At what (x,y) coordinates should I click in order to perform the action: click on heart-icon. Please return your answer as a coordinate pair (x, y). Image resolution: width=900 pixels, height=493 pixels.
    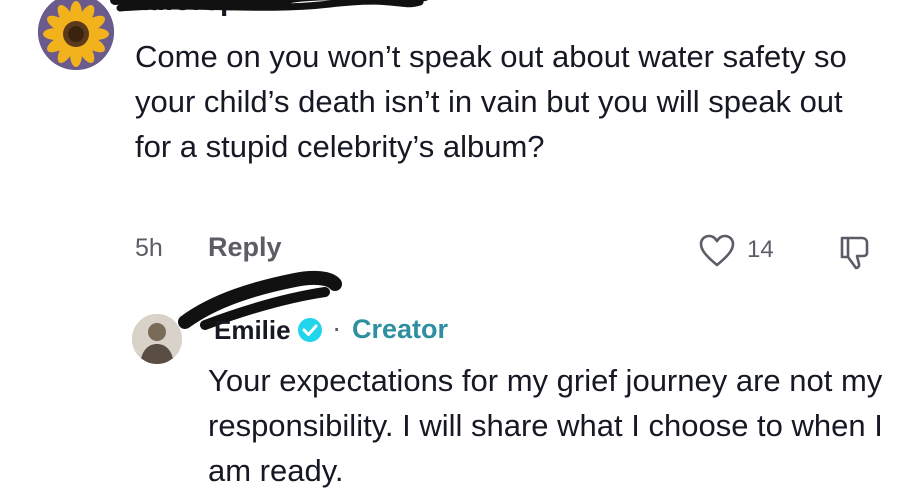
    Looking at the image, I should click on (717, 251).